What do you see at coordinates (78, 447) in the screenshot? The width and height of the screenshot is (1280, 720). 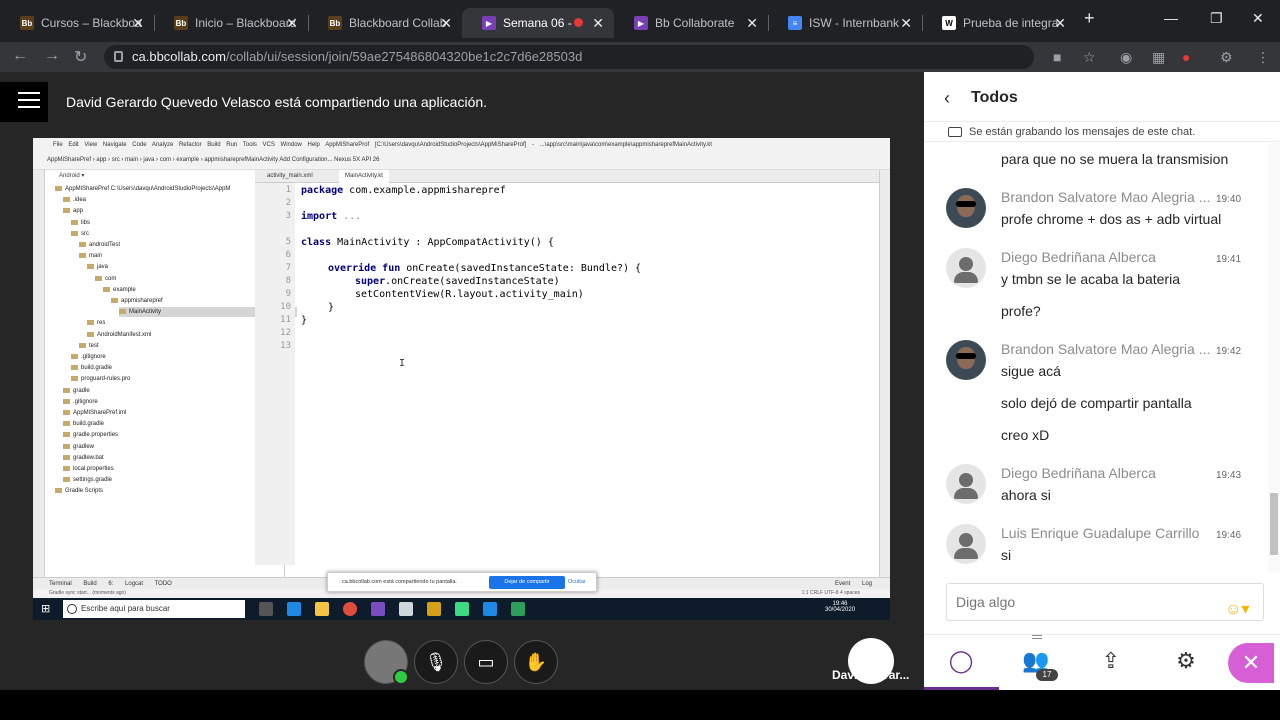 I see `tree-item: gradlew` at bounding box center [78, 447].